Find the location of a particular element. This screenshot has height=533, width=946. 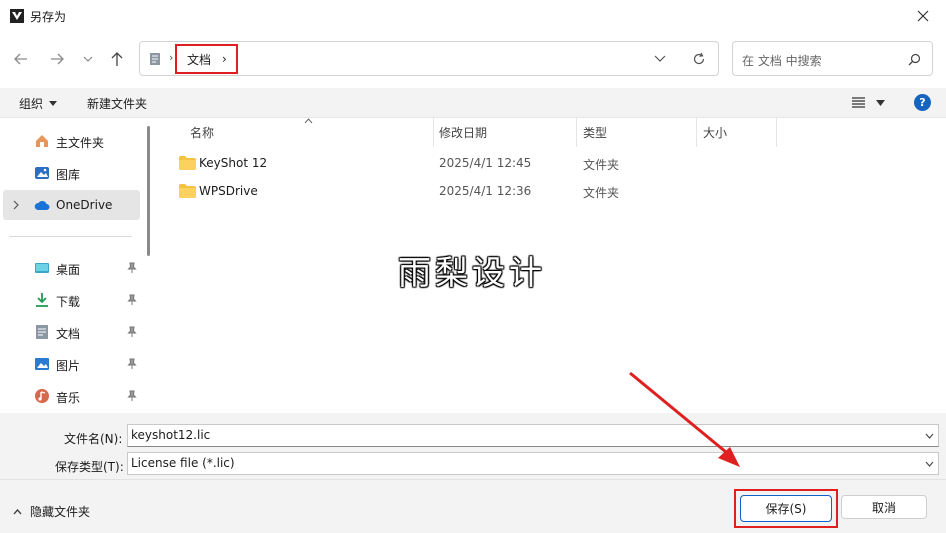

arrow-right-icon is located at coordinates (57, 59).